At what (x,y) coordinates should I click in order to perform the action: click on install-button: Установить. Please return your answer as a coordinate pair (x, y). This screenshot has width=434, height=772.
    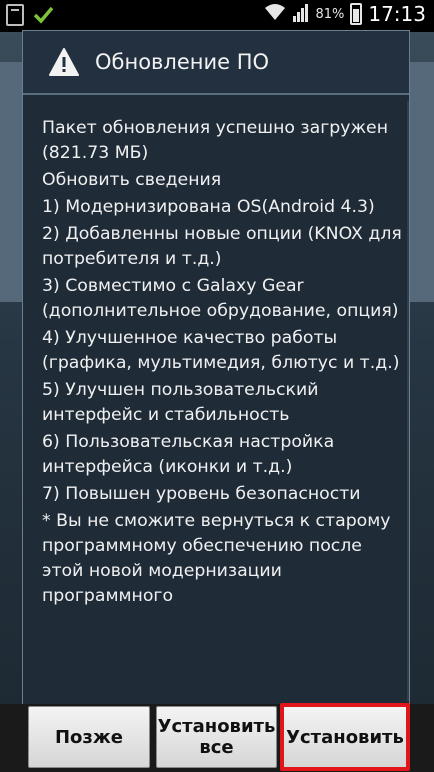
    Looking at the image, I should click on (345, 737).